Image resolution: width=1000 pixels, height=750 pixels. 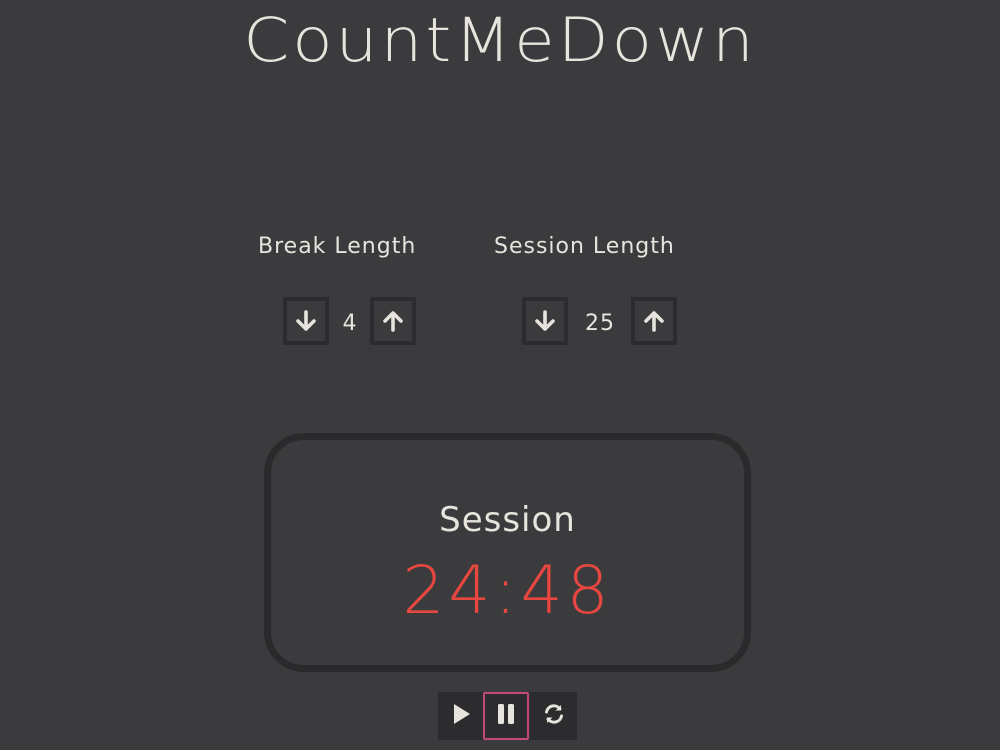 I want to click on play-icon, so click(x=461, y=716).